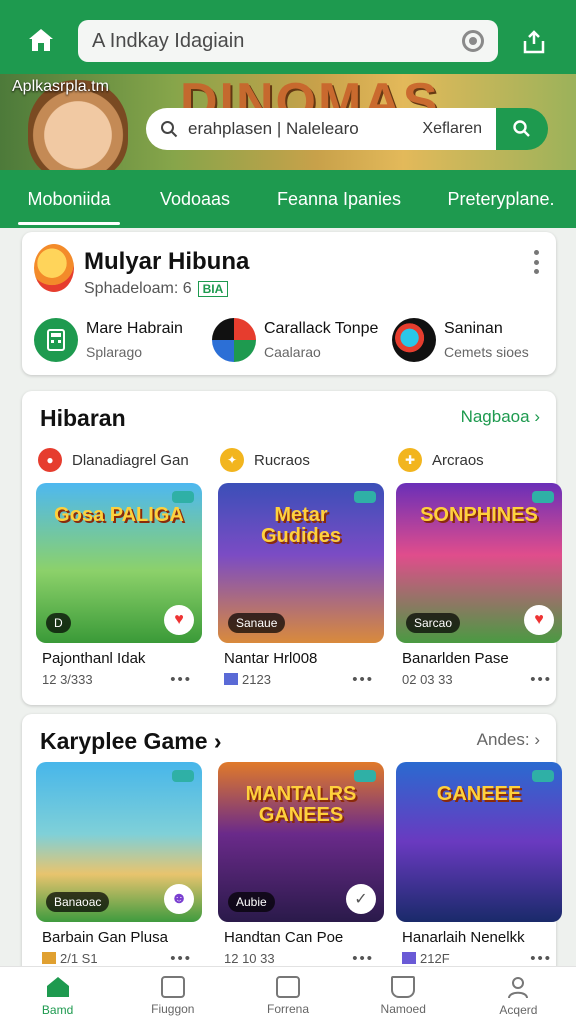  What do you see at coordinates (300, 525) in the screenshot?
I see `game-art-title: Metar Gudides` at bounding box center [300, 525].